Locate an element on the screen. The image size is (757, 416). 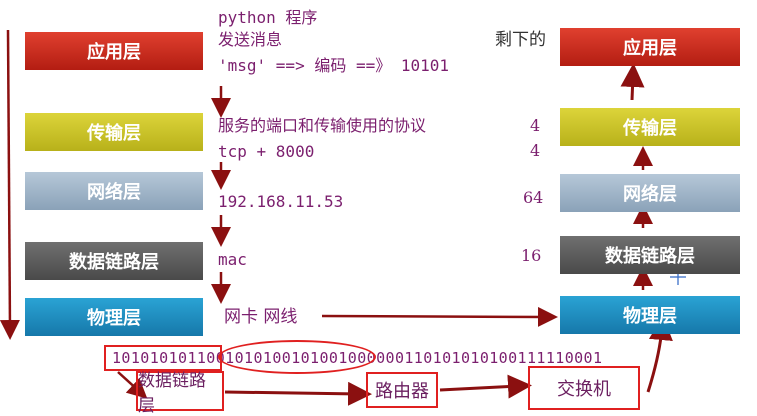
right-physical-layer: 物理层 is located at coordinates (650, 315).